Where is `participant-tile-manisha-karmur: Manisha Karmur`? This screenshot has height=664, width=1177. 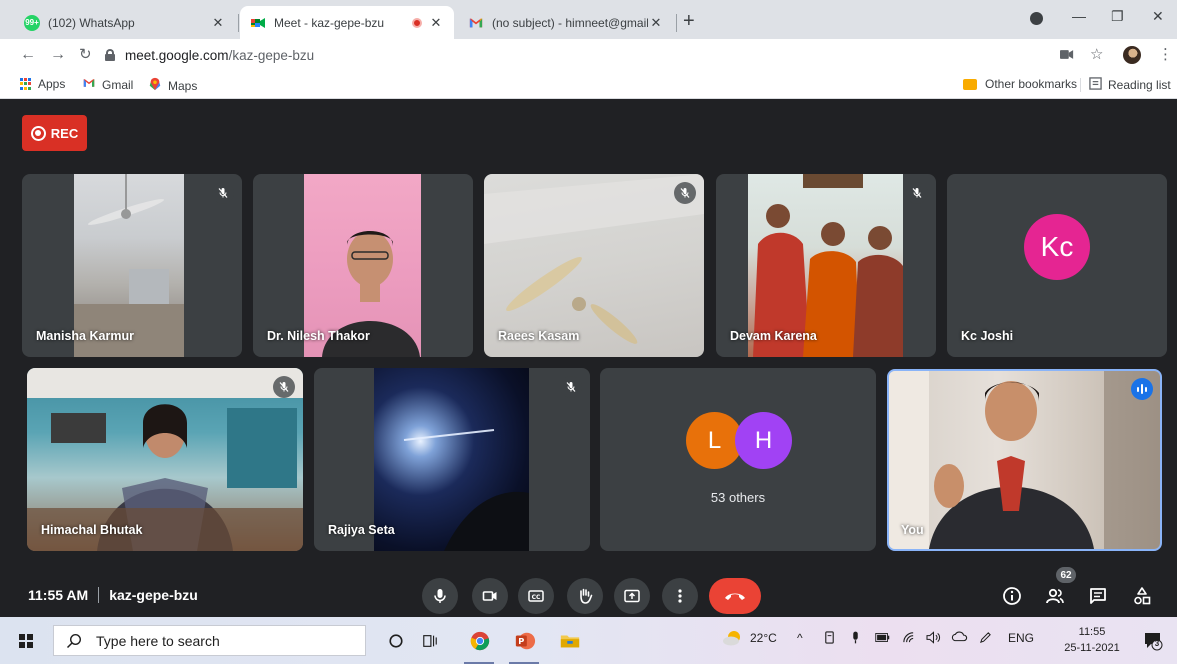 participant-tile-manisha-karmur: Manisha Karmur is located at coordinates (132, 265).